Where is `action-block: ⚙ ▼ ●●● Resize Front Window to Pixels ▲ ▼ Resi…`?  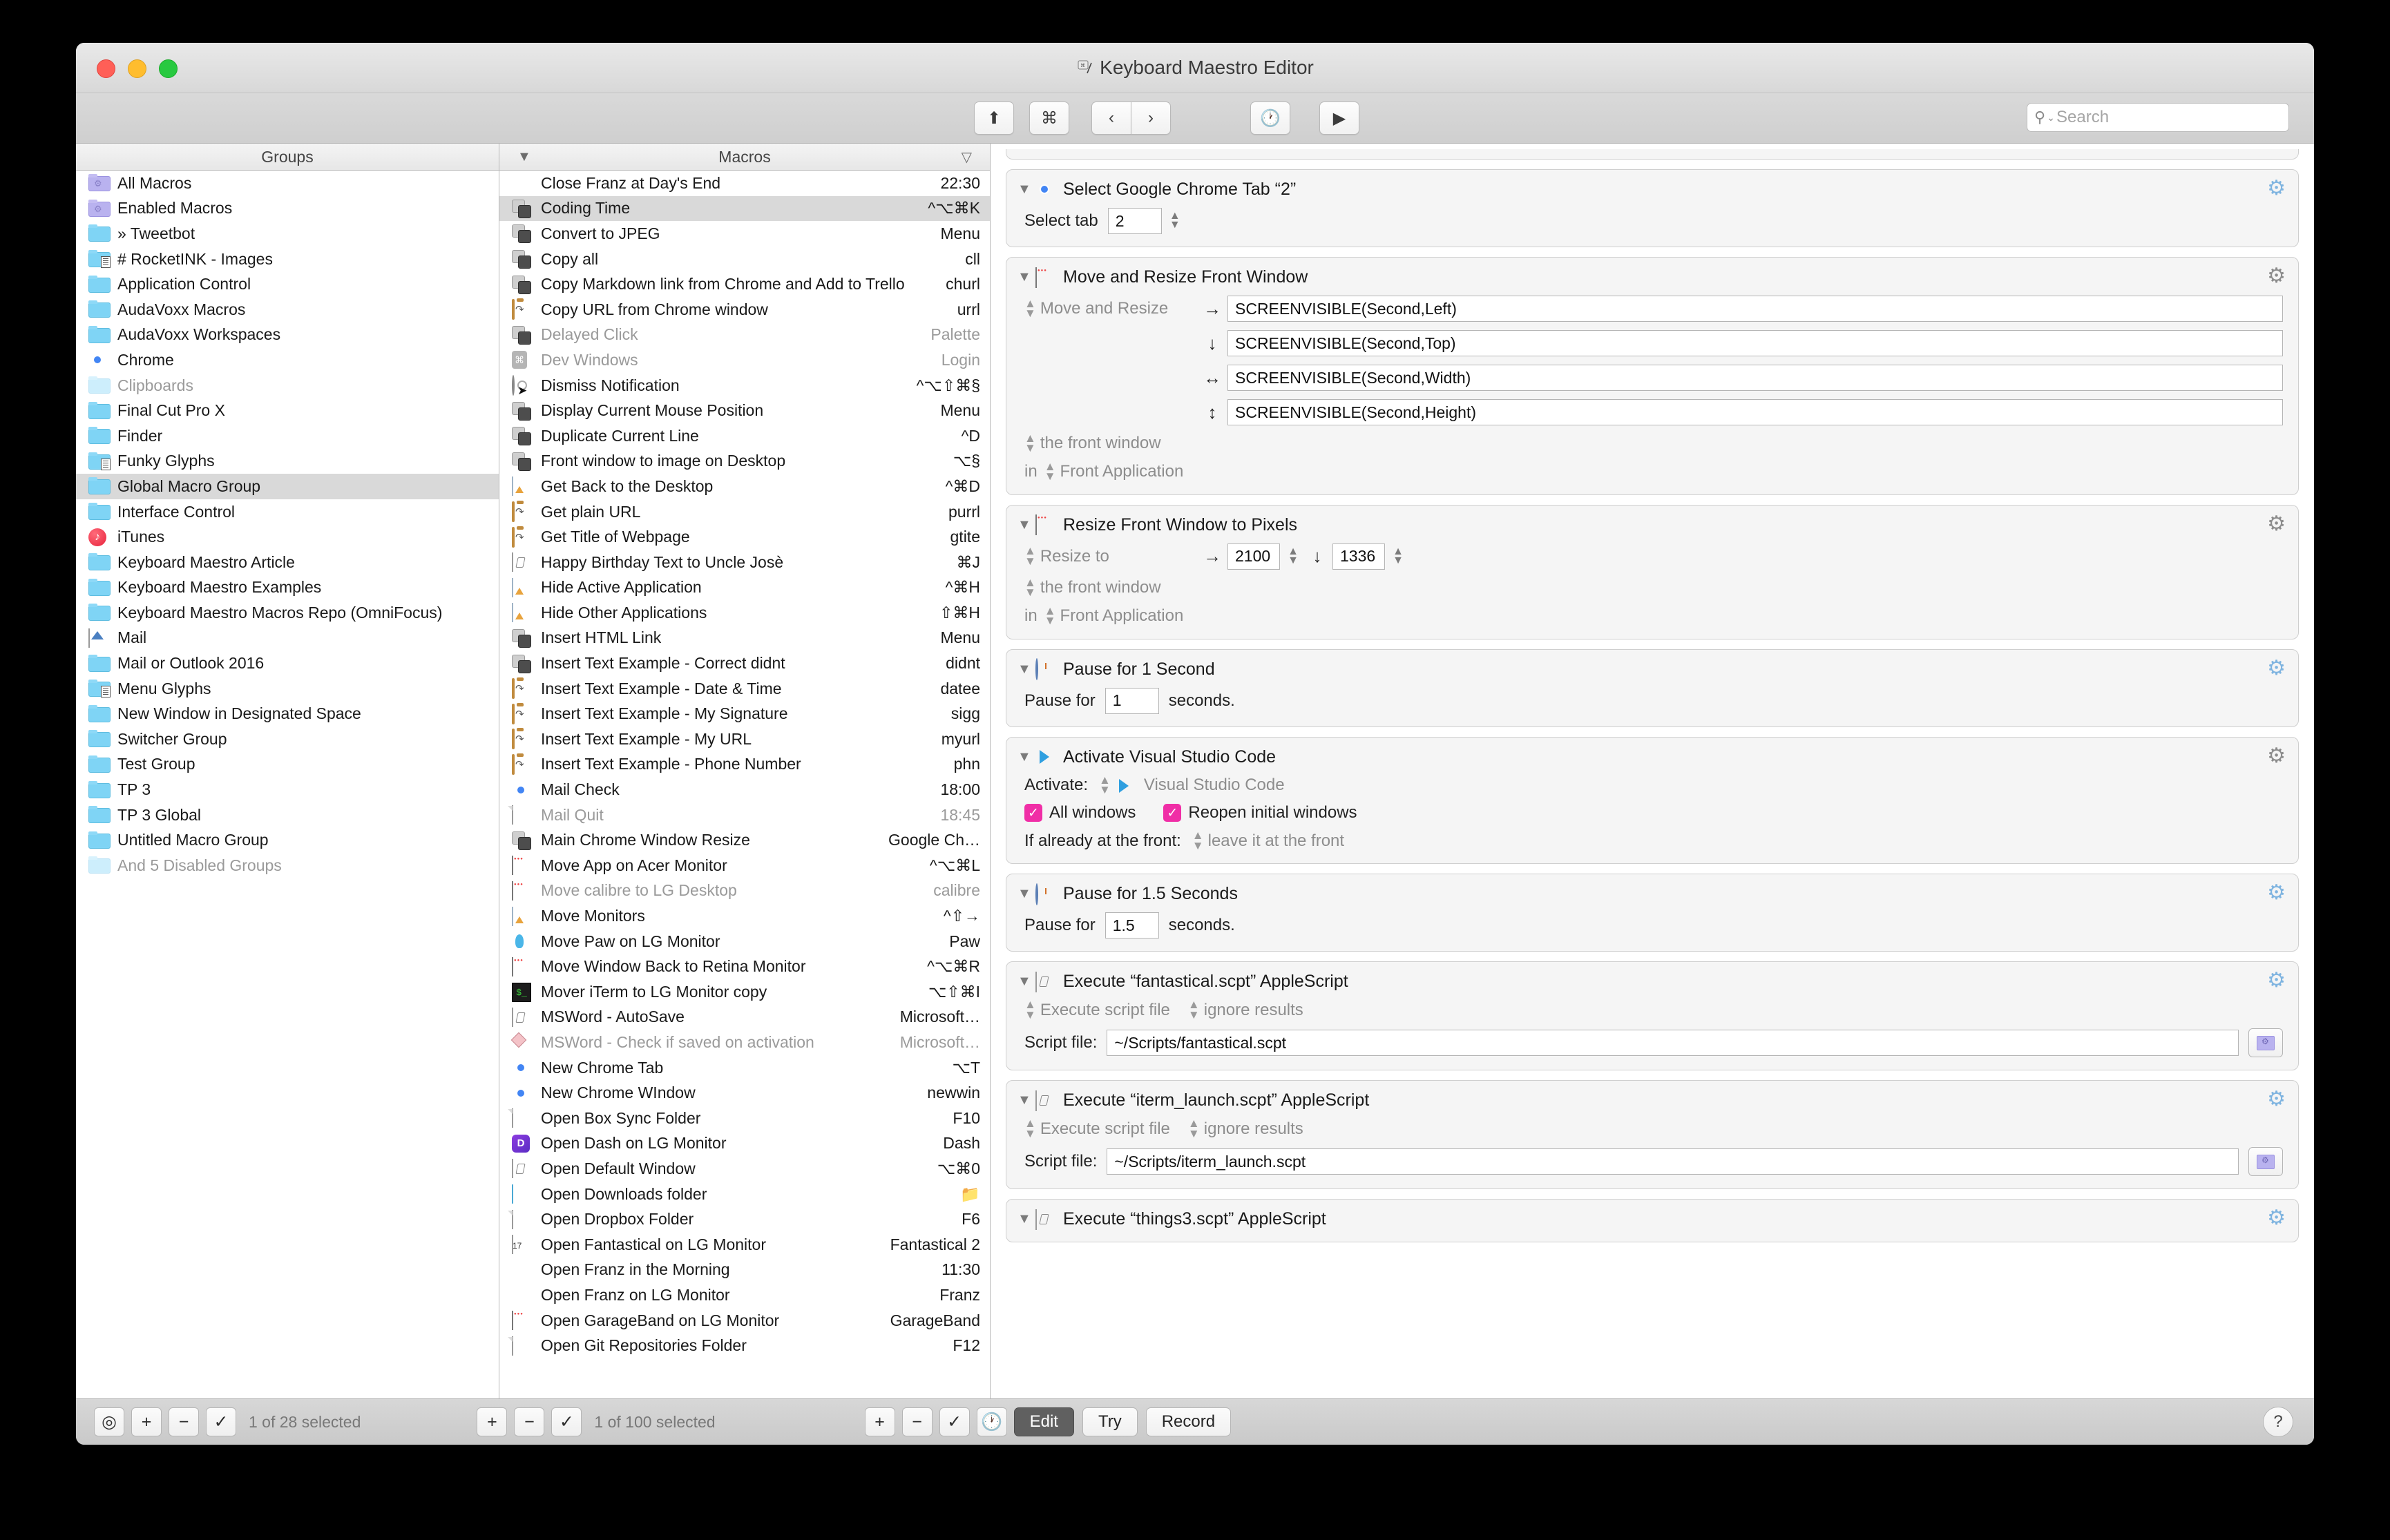 action-block: ⚙ ▼ ●●● Resize Front Window to Pixels ▲ ▼ Resi… is located at coordinates (1652, 571).